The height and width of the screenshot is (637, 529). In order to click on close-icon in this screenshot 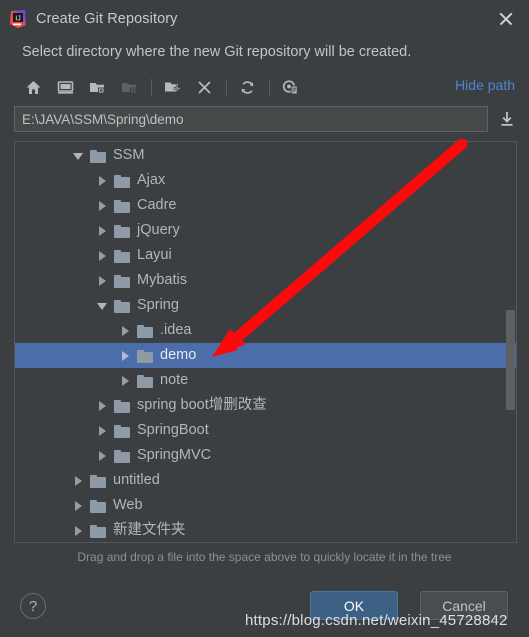, I will do `click(506, 19)`.